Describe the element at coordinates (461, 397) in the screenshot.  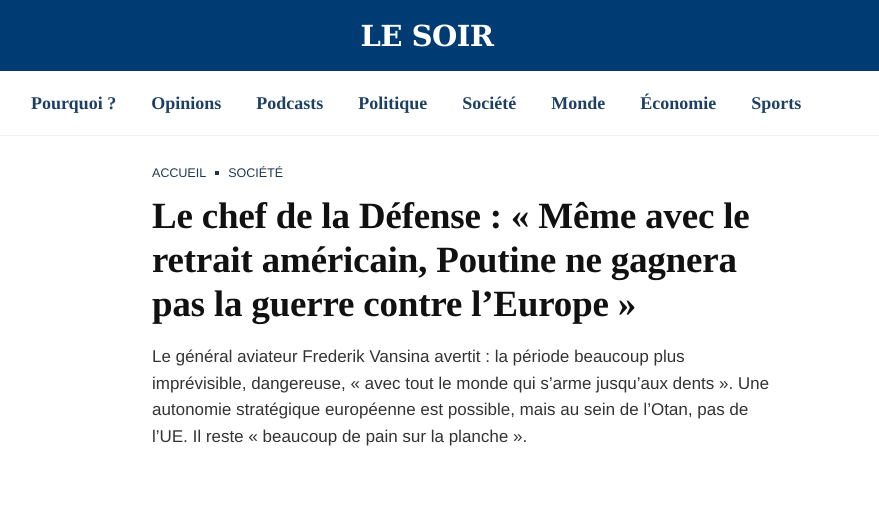
I see `article-lead: Le général aviateur Frederik Vansina avertit : la période beaucoup plus imprévisible, dangereuse, « avec tout le monde qui s’arme jusqu’aux dents ». Une autonomie stratégique européenne est possible, mais au sein de l’Otan, pas de l’UE. Il reste « beaucoup de pain sur la planche ».` at that location.